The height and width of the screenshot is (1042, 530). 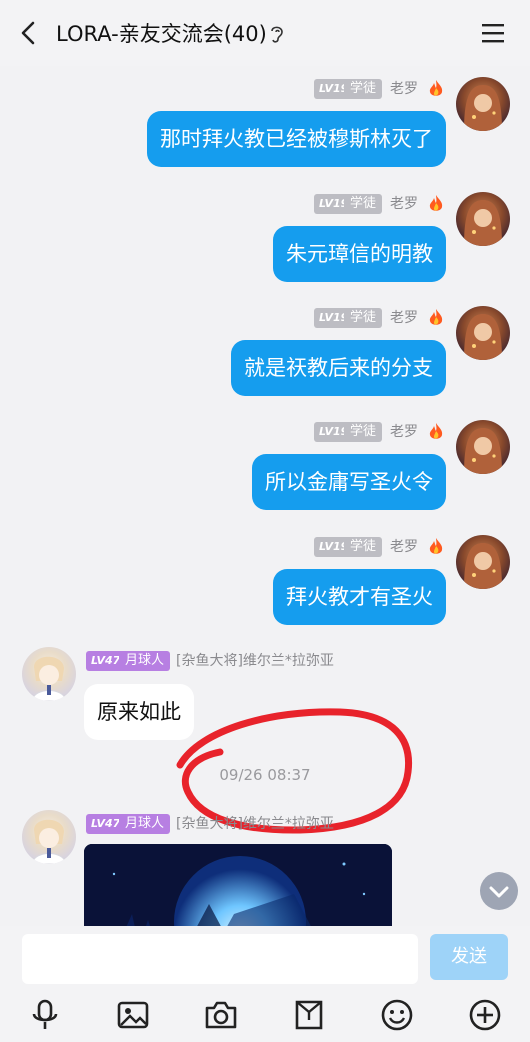 I want to click on file-icon, so click(x=309, y=1015).